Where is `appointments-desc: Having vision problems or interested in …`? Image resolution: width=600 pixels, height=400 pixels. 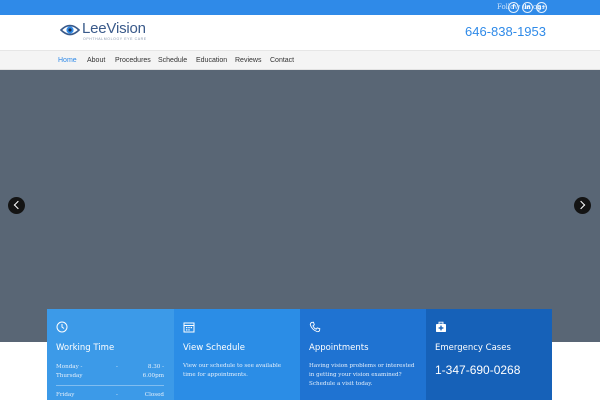
appointments-desc: Having vision problems or interested in … is located at coordinates (362, 375).